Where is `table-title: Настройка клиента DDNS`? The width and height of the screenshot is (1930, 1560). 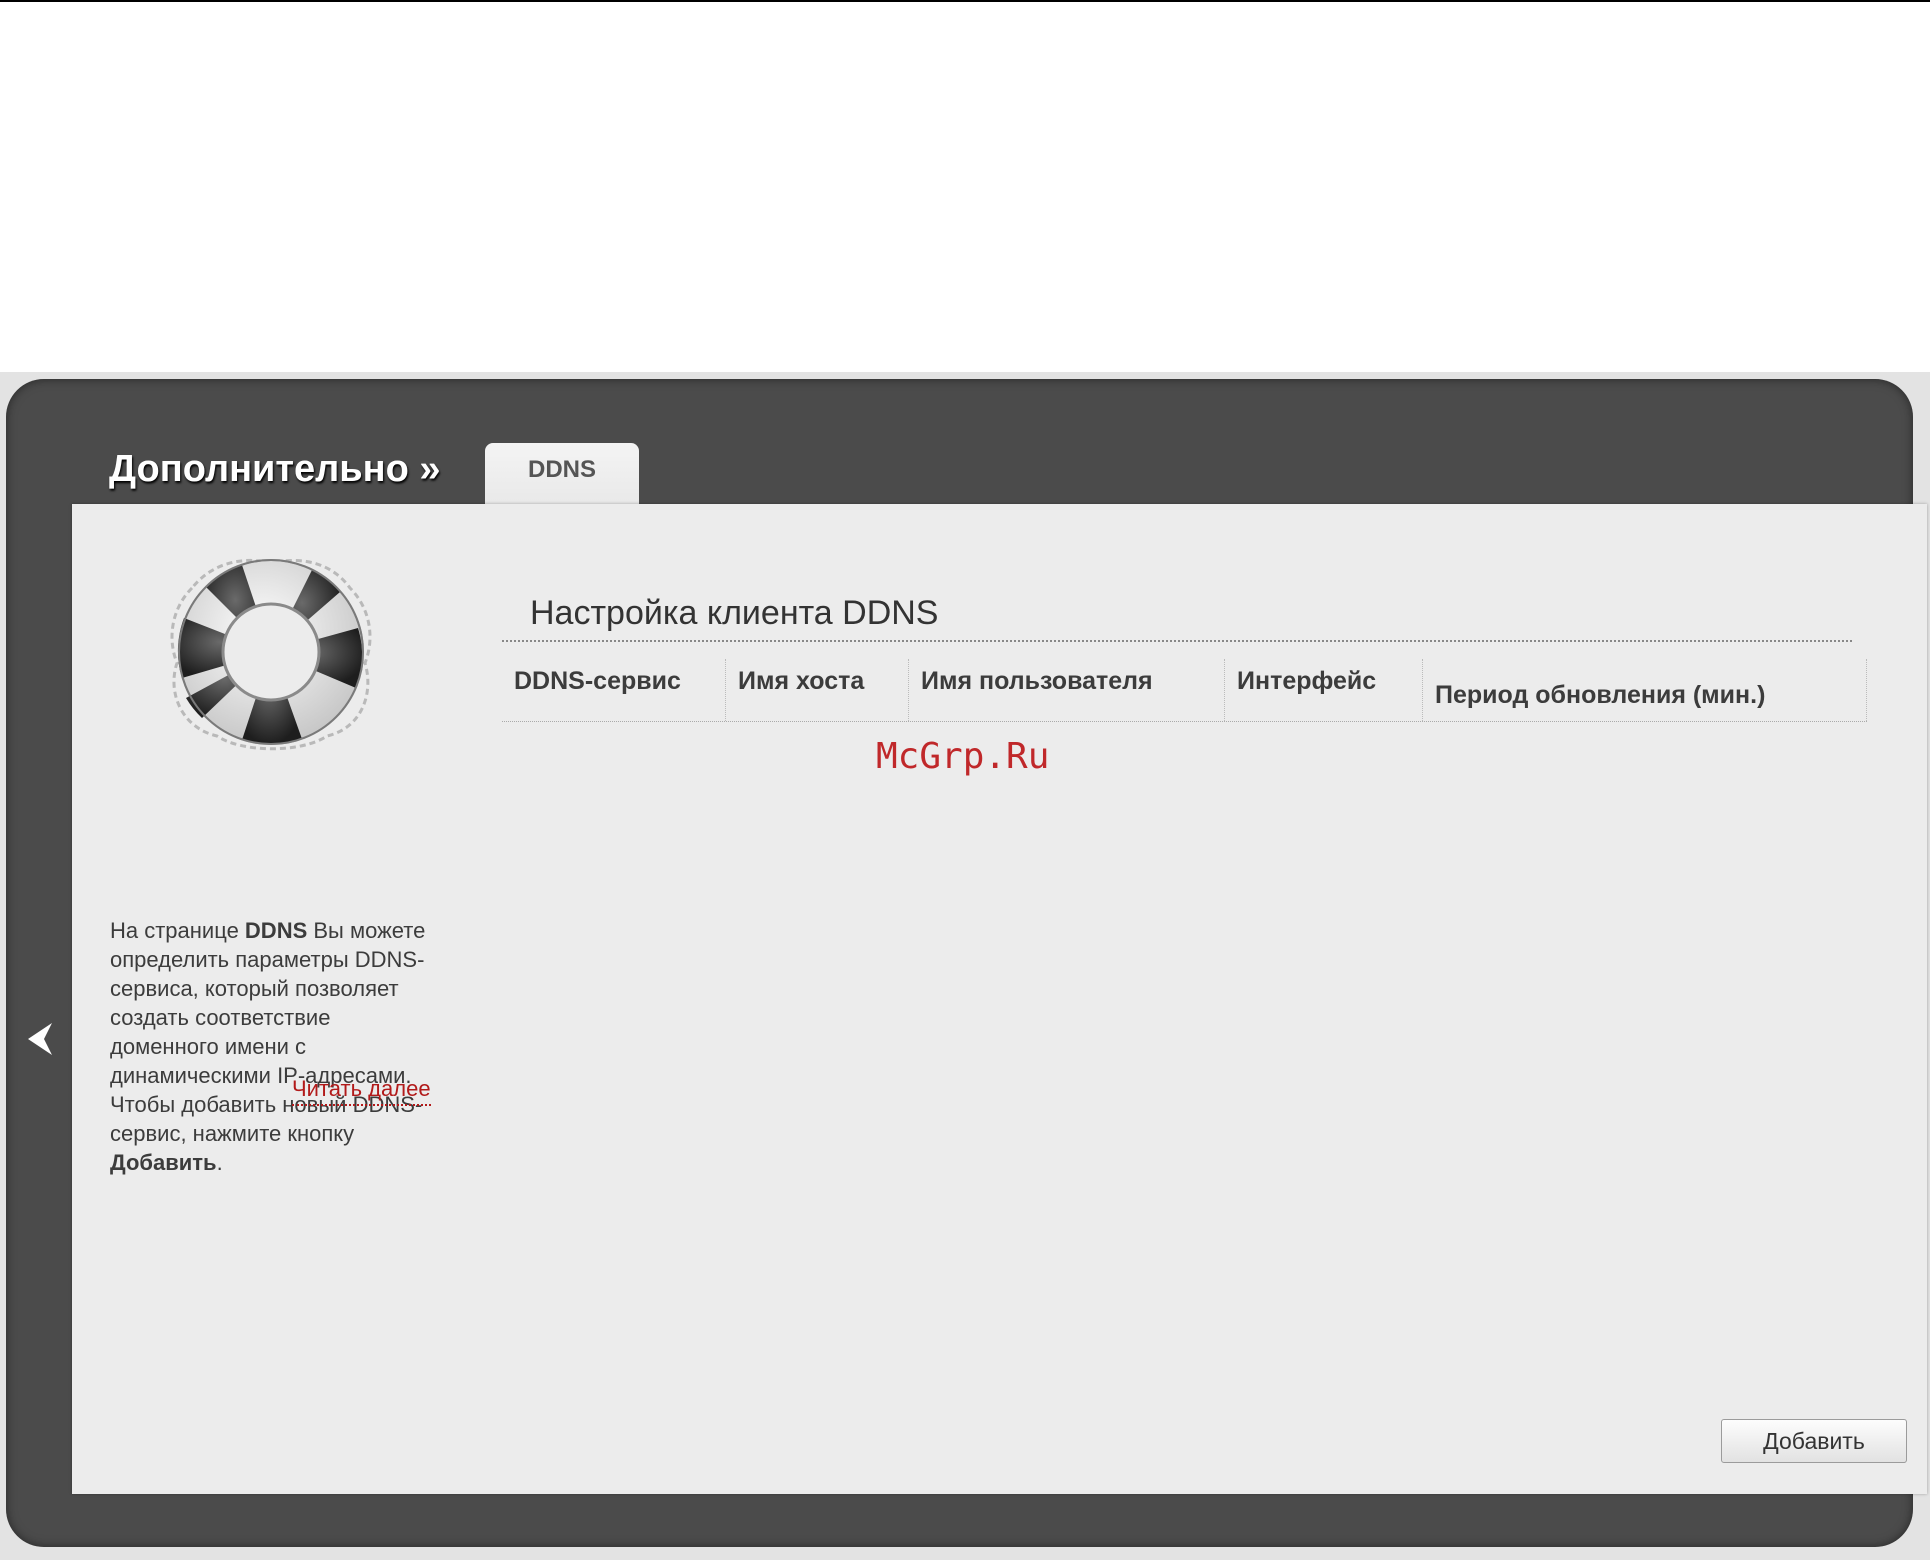 table-title: Настройка клиента DDNS is located at coordinates (734, 613).